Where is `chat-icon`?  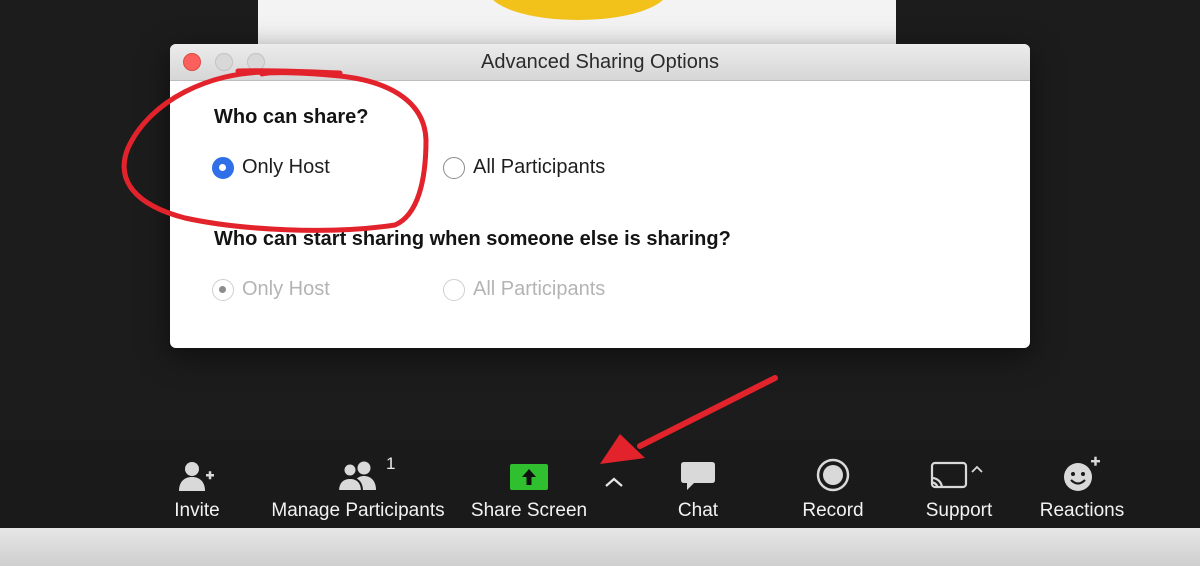 chat-icon is located at coordinates (698, 466).